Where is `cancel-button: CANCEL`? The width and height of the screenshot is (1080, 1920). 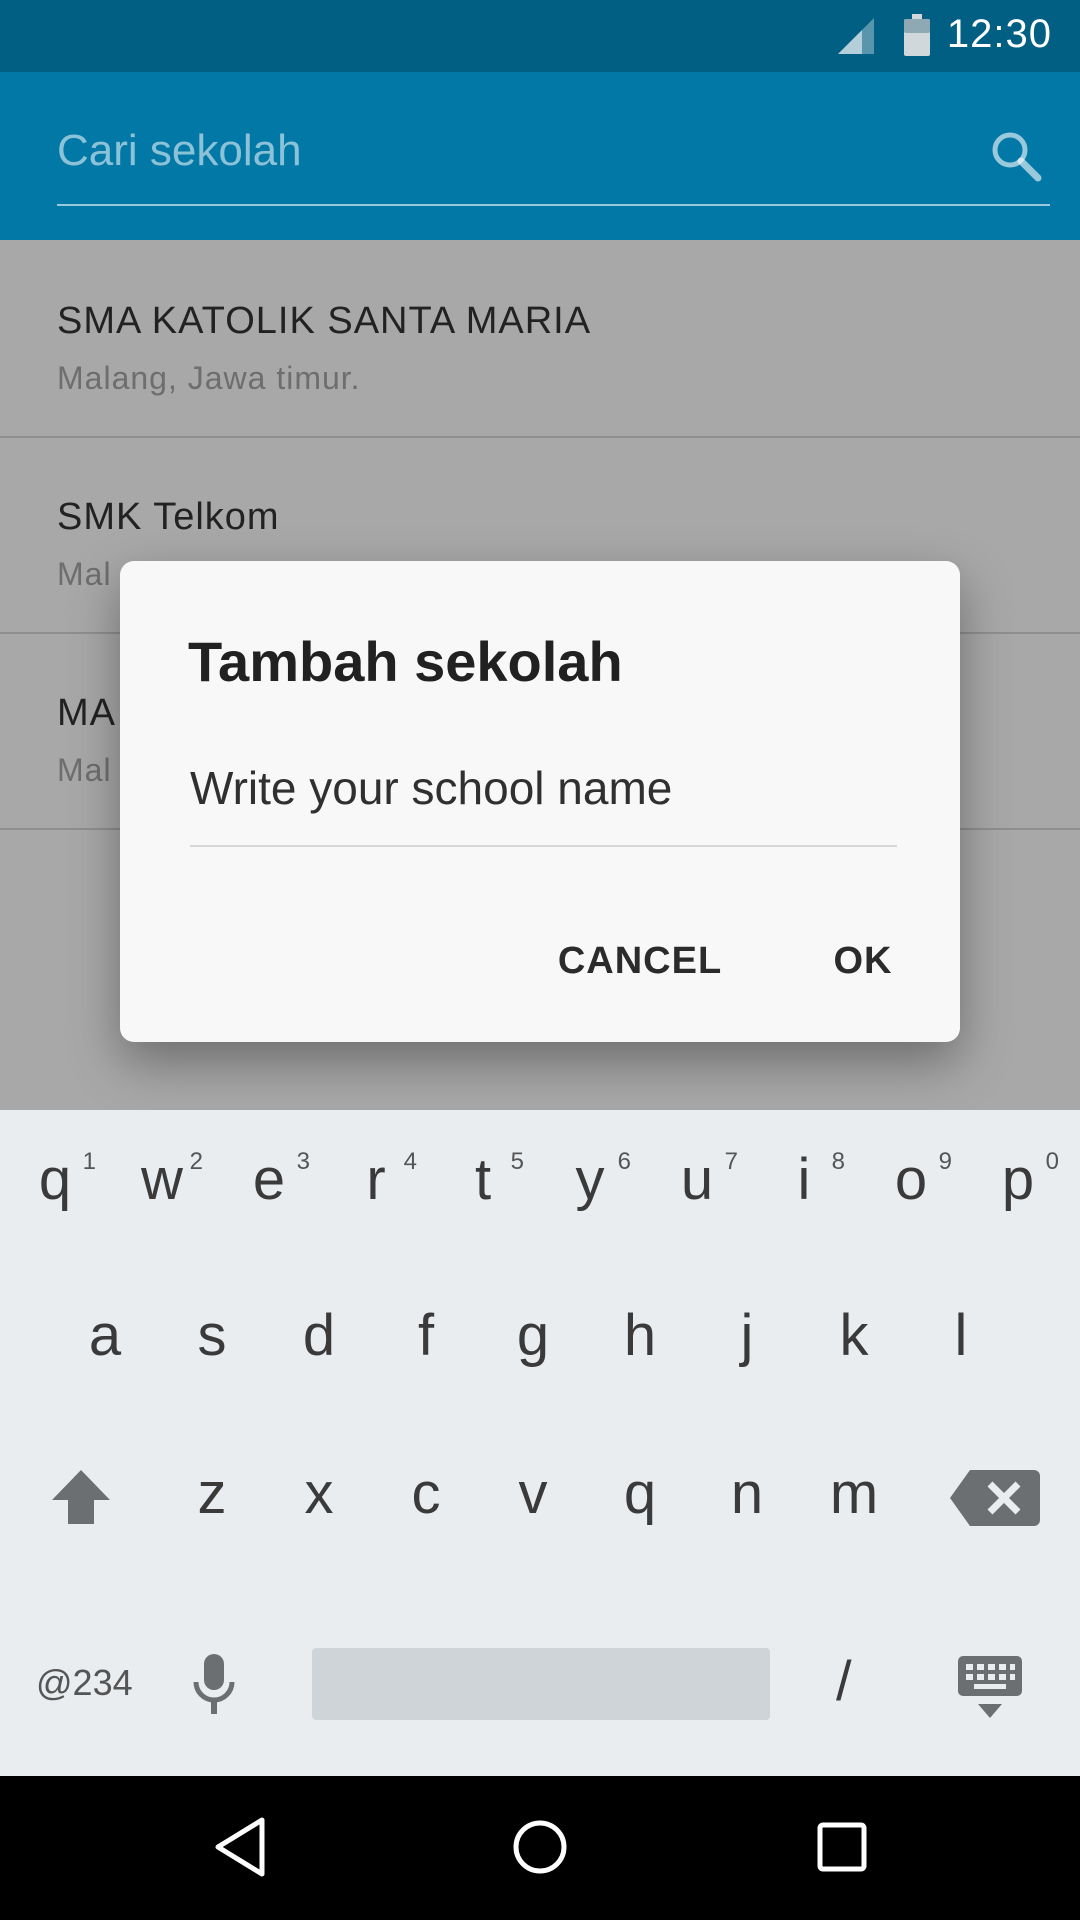
cancel-button: CANCEL is located at coordinates (640, 961).